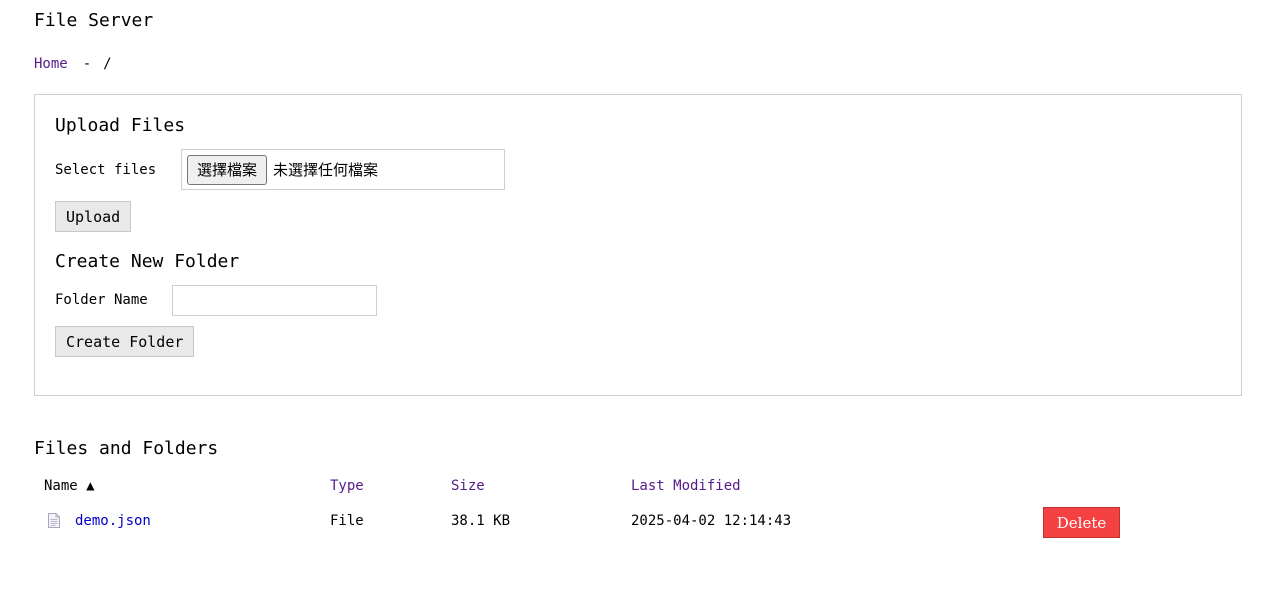  Describe the element at coordinates (326, 170) in the screenshot. I see `no-file-selected-text: 未選擇任何檔案` at that location.